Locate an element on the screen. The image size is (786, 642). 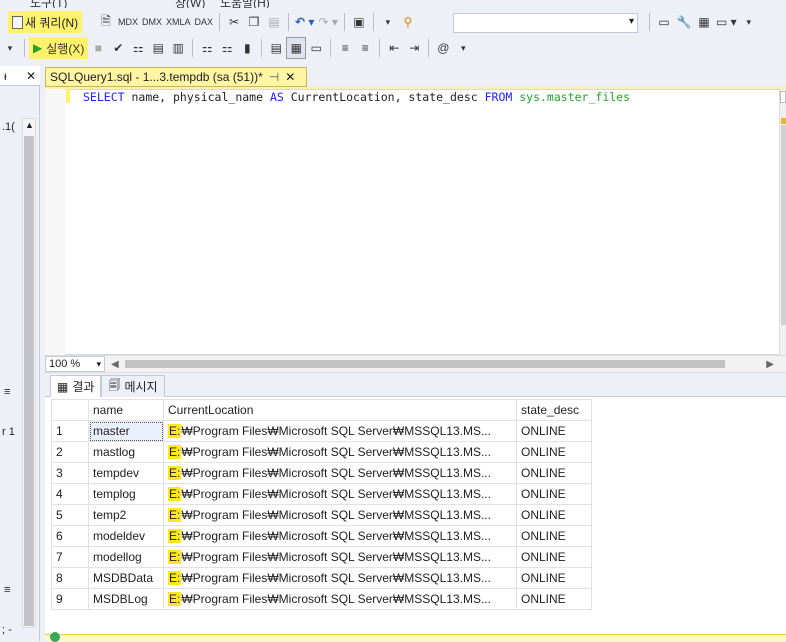
pin-icon: ⊣ is located at coordinates (274, 77).